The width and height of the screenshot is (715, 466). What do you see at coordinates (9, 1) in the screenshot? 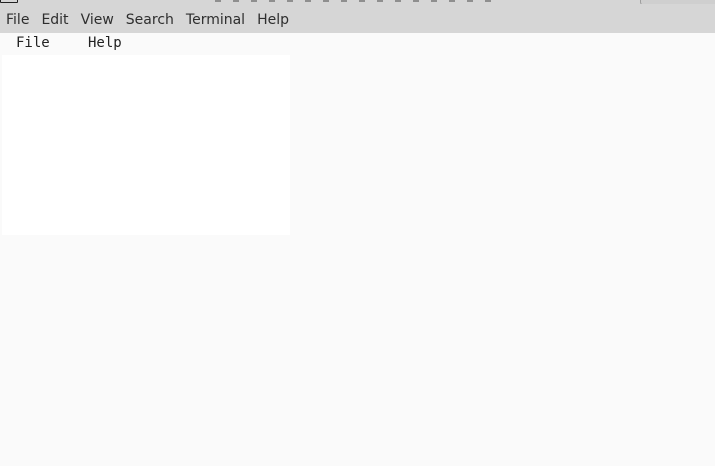
I see `window-icon` at bounding box center [9, 1].